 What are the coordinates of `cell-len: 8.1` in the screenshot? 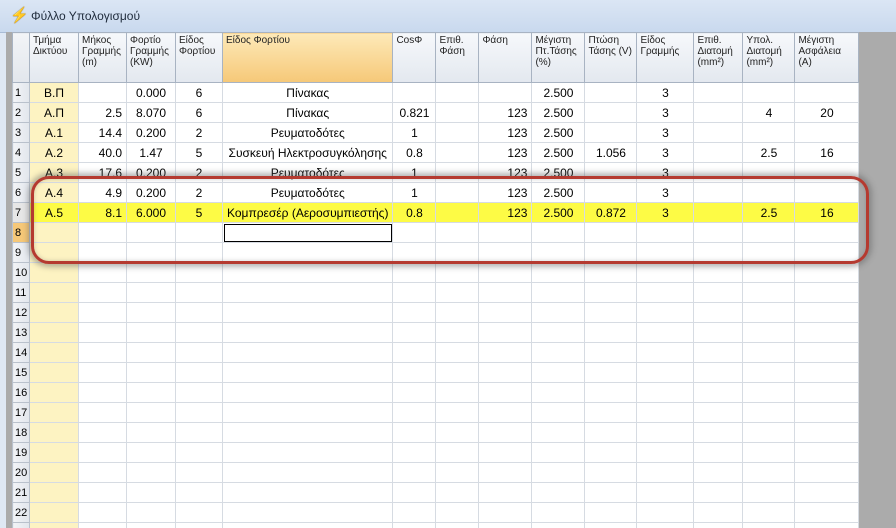 It's located at (102, 212).